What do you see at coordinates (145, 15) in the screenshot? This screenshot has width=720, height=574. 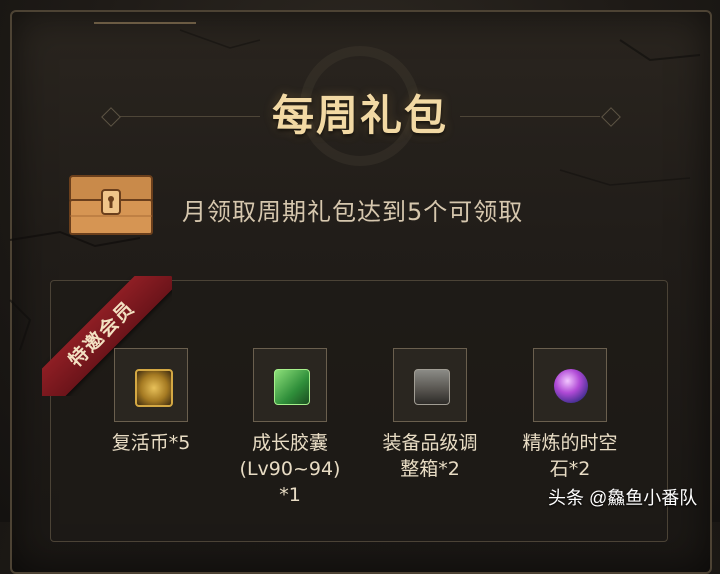 I see `top-tab-decoration` at bounding box center [145, 15].